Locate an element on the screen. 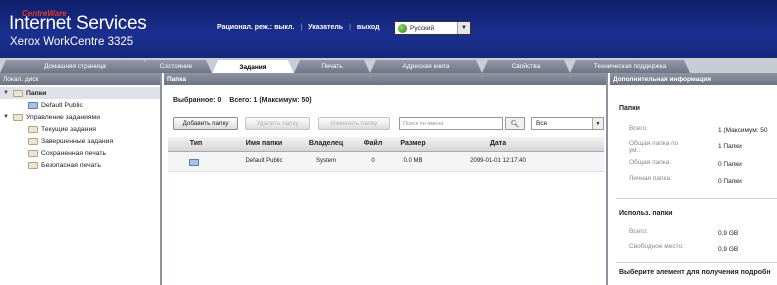  table-header: Тип Имя папки Владелец Файл Размер Дата is located at coordinates (386, 144).